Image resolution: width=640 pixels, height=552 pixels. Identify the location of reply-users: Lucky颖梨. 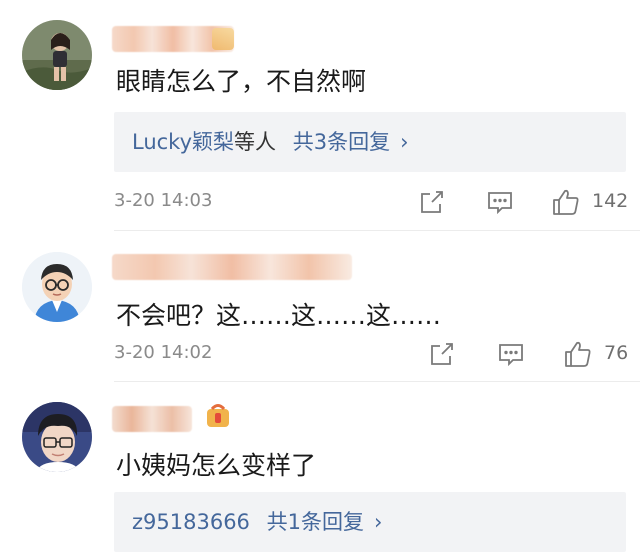
(183, 142).